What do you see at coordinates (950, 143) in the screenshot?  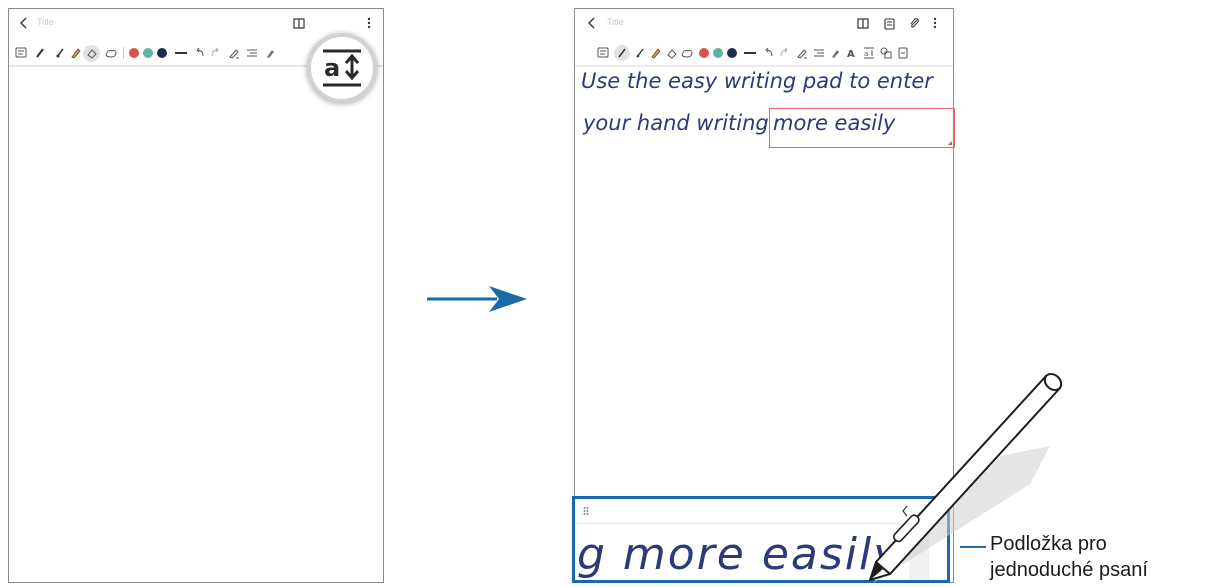 I see `resize-handle` at bounding box center [950, 143].